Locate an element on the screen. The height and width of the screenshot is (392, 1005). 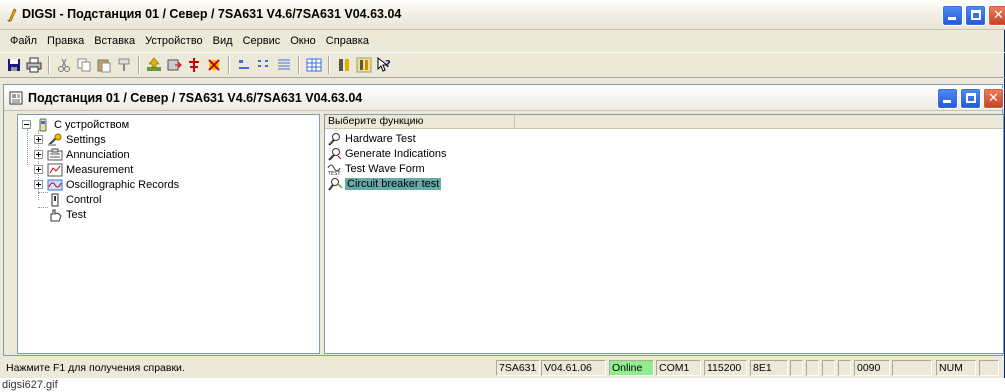
list-item-test-wave-form: TEST Test Wave Form is located at coordinates (376, 168).